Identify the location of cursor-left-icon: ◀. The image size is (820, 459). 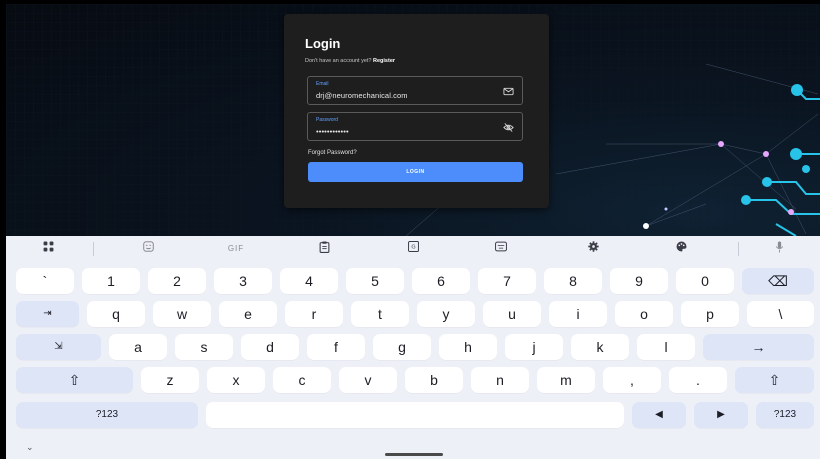
(659, 415).